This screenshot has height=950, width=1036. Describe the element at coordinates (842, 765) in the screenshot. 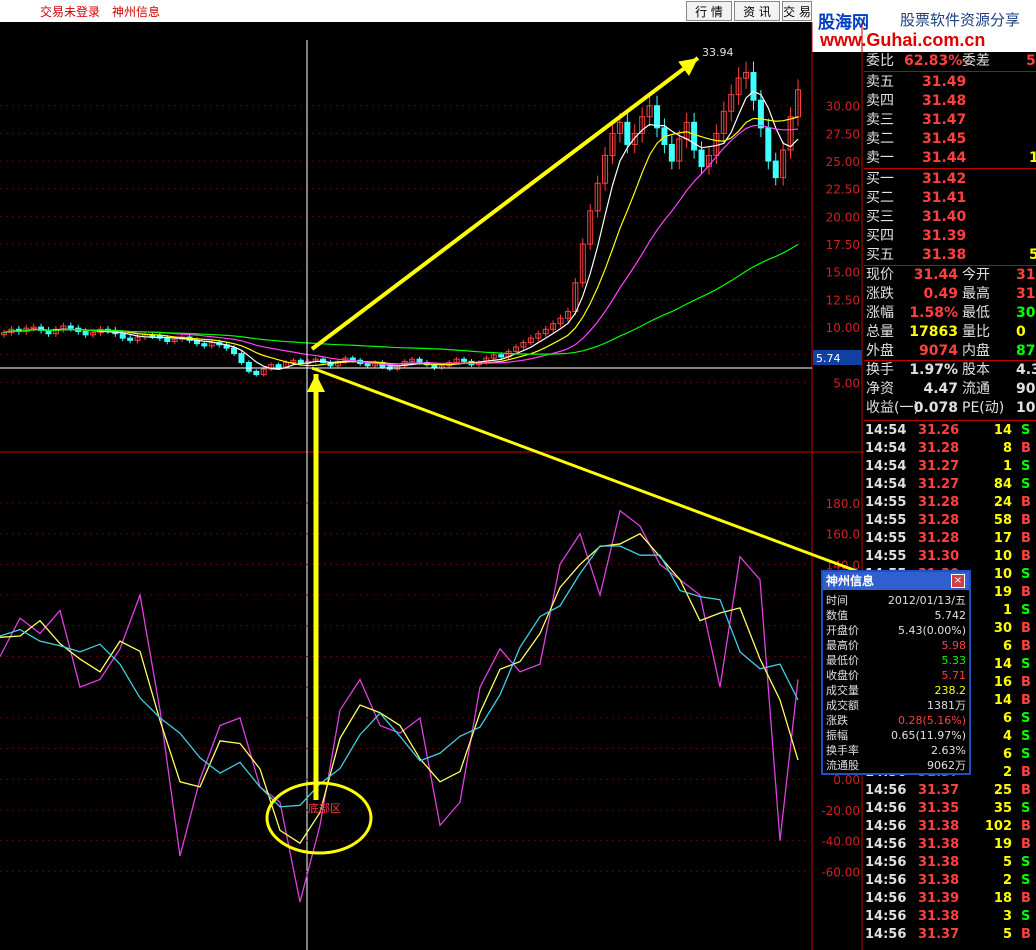

I see `popup-key: 流通股` at that location.